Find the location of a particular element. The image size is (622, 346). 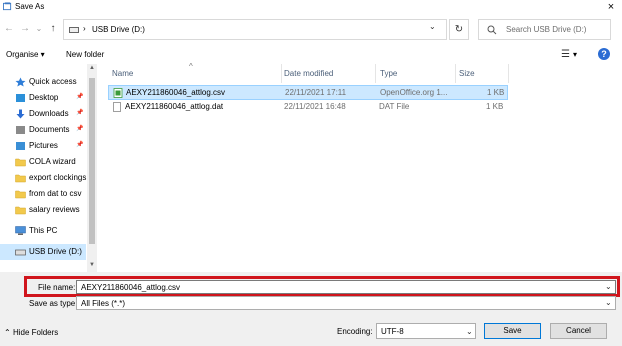

sidebar-item: from dat to csv is located at coordinates (43, 194).